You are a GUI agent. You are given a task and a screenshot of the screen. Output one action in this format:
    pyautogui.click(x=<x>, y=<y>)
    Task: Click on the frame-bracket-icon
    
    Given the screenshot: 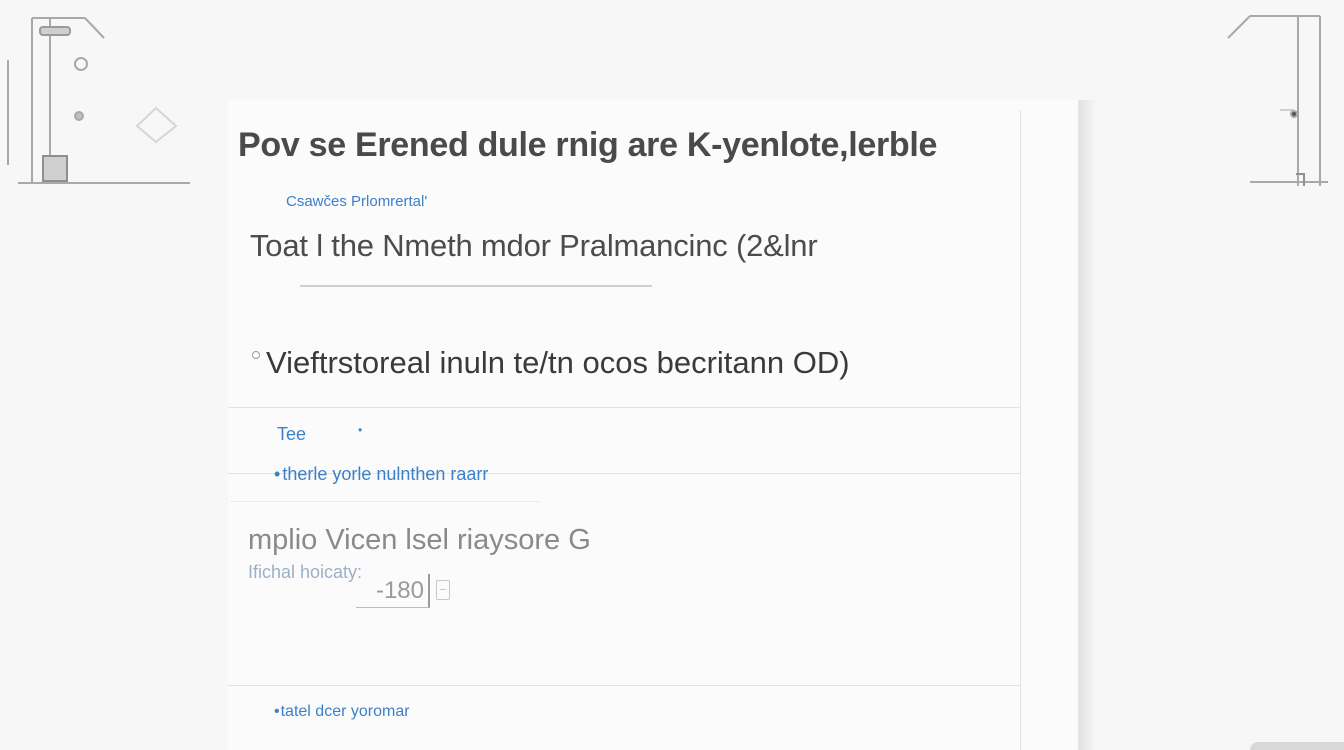 What is the action you would take?
    pyautogui.click(x=1282, y=100)
    